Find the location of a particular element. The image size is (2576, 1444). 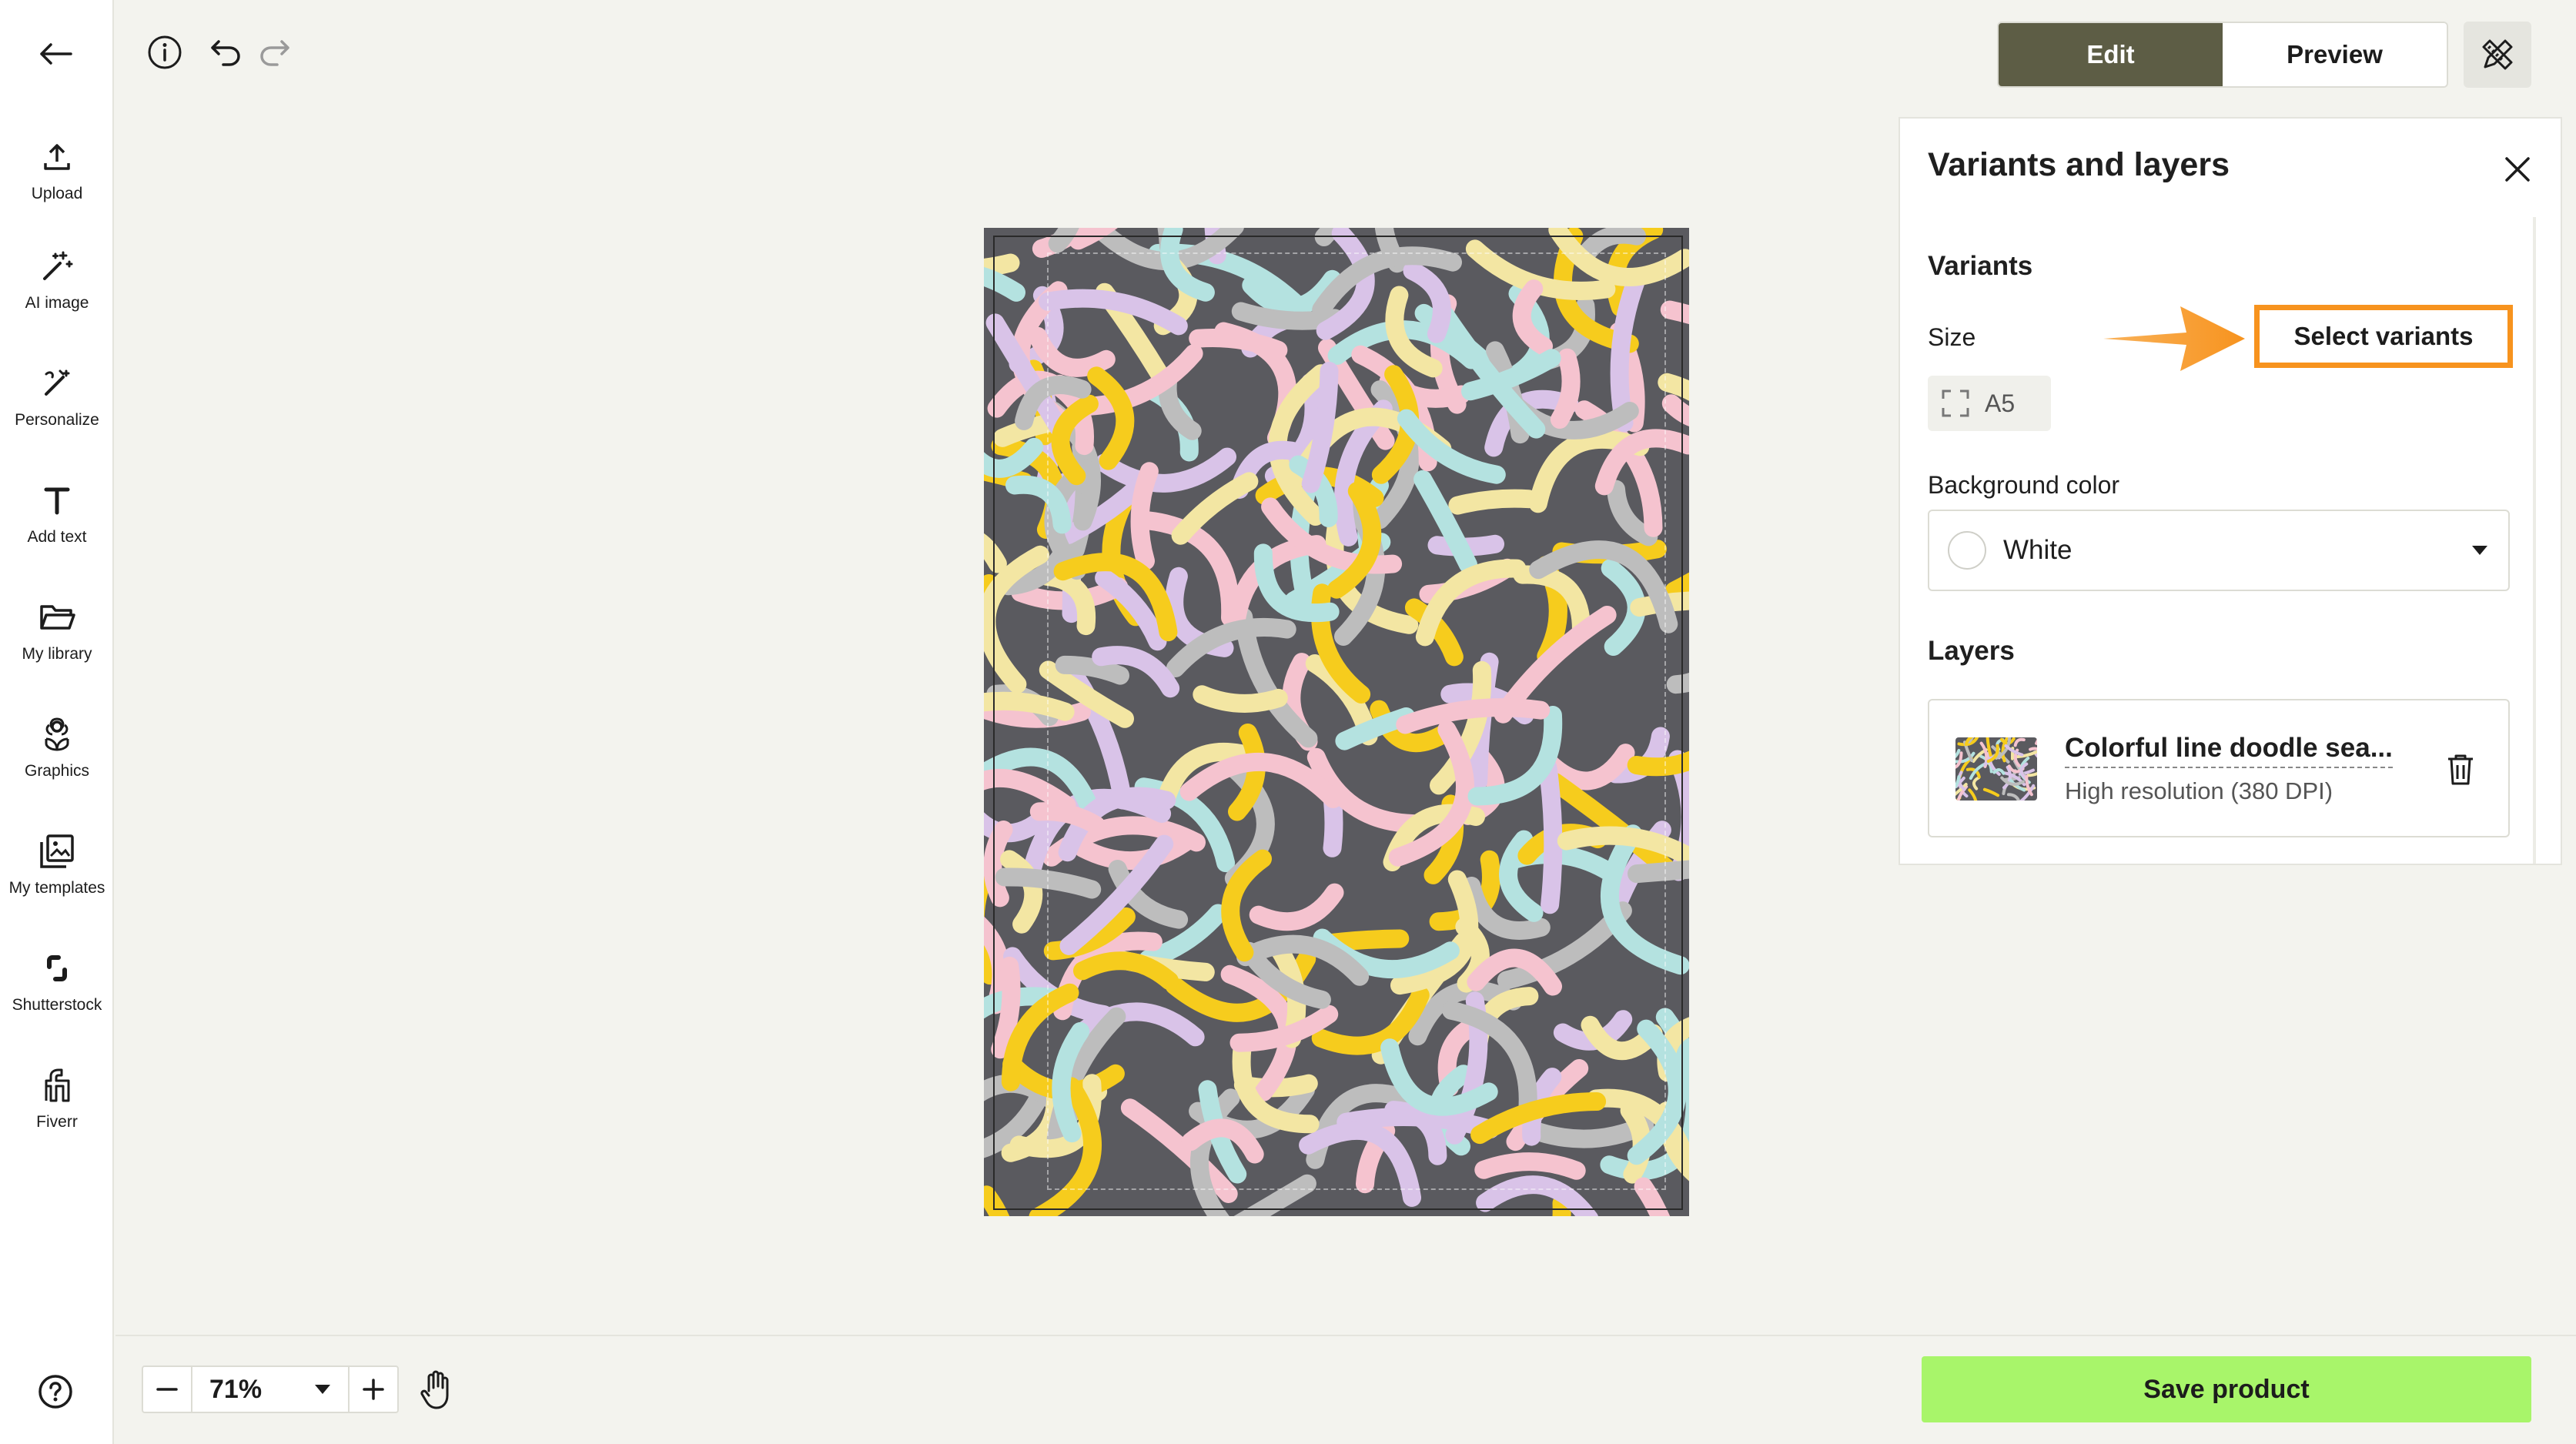

arrow-left-icon is located at coordinates (56, 54).